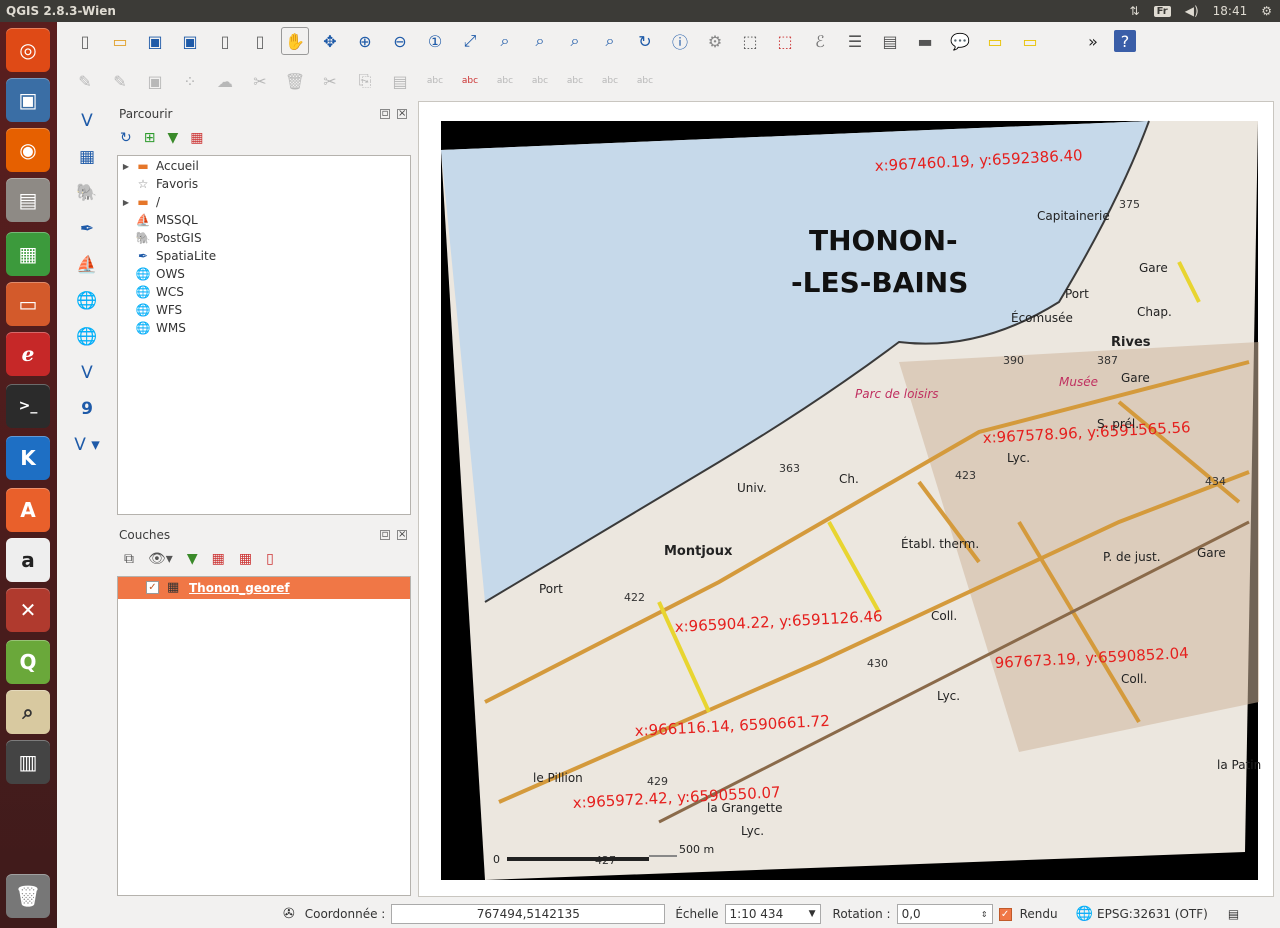 The width and height of the screenshot is (1280, 928). What do you see at coordinates (218, 559) in the screenshot?
I see `expand-all-icon: ▦` at bounding box center [218, 559].